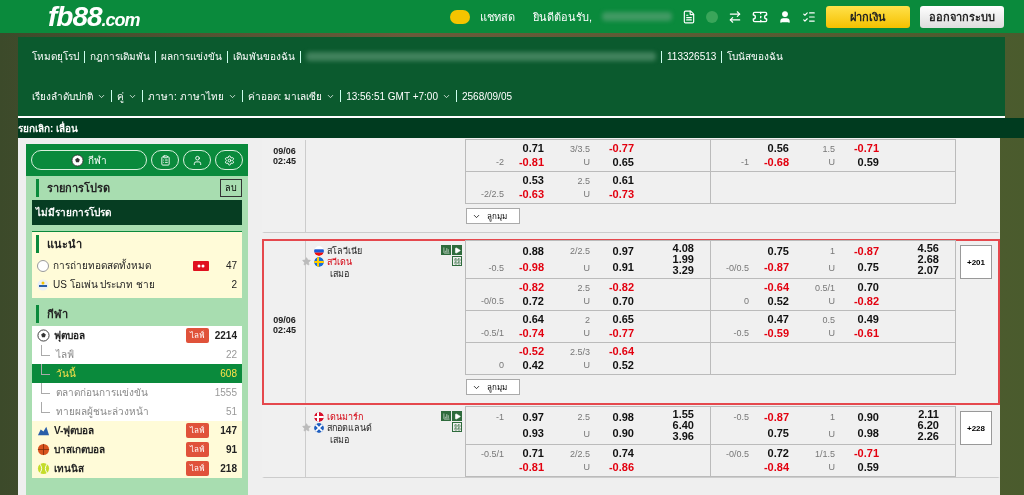 Image resolution: width=1024 pixels, height=495 pixels. I want to click on odds-value: 0.56, so click(769, 149).